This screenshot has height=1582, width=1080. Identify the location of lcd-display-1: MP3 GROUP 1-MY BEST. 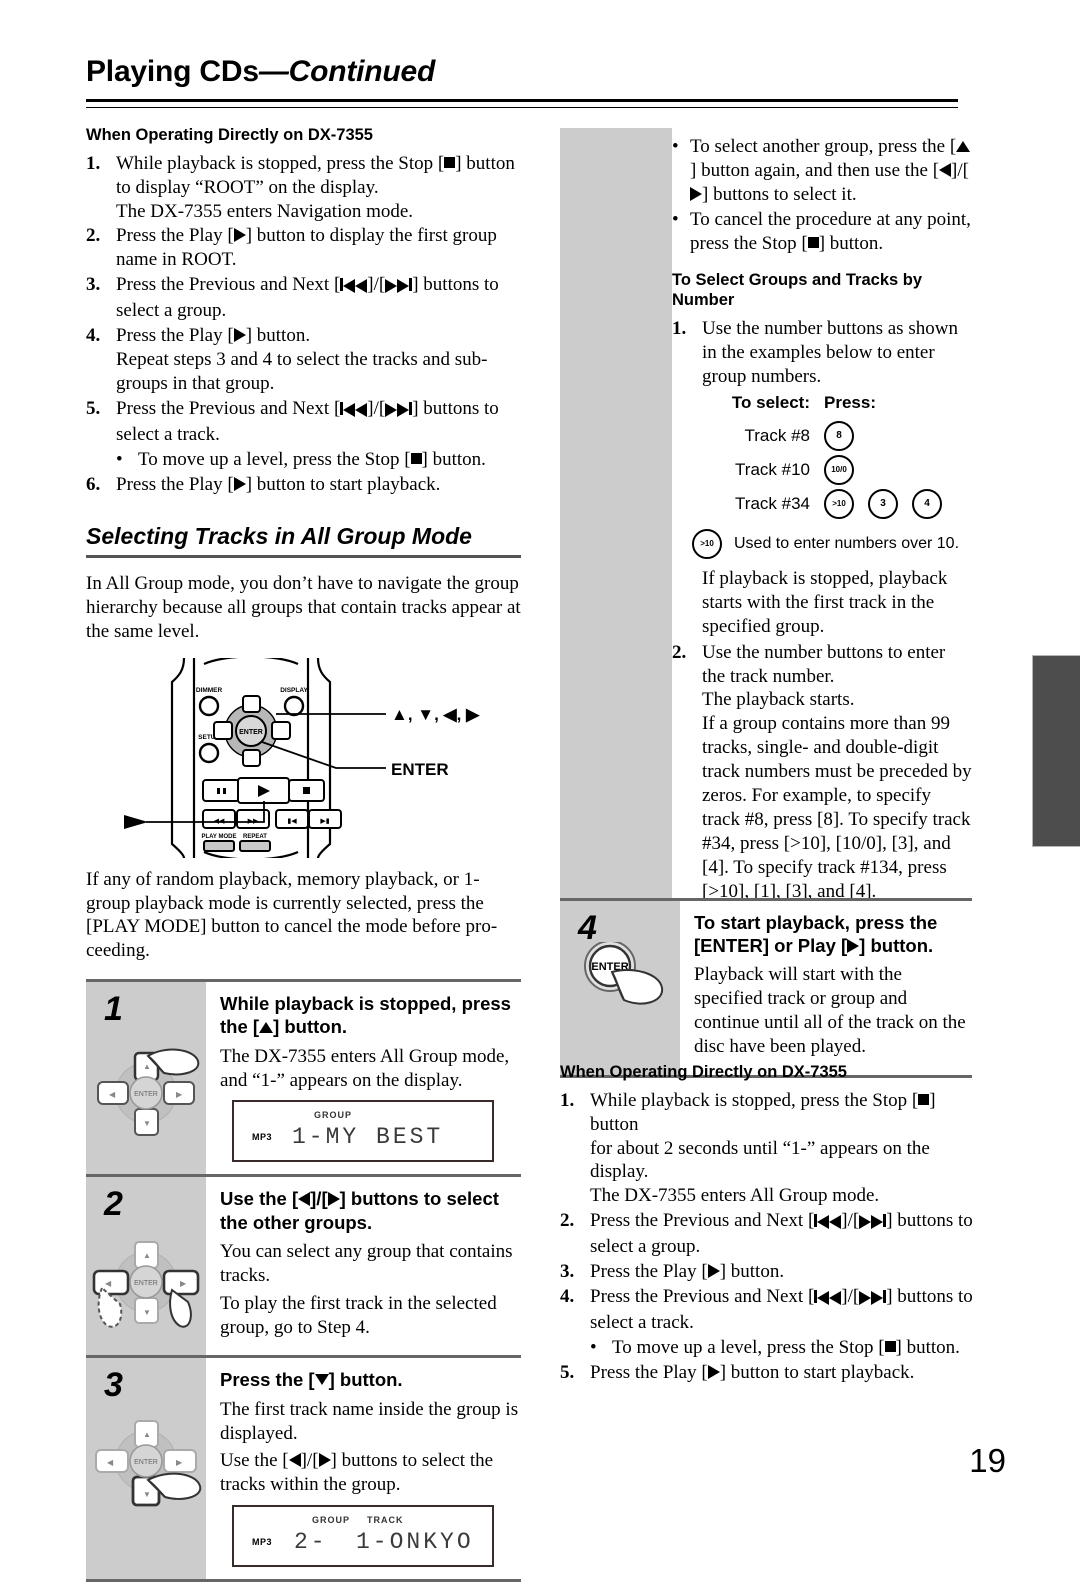
(363, 1131).